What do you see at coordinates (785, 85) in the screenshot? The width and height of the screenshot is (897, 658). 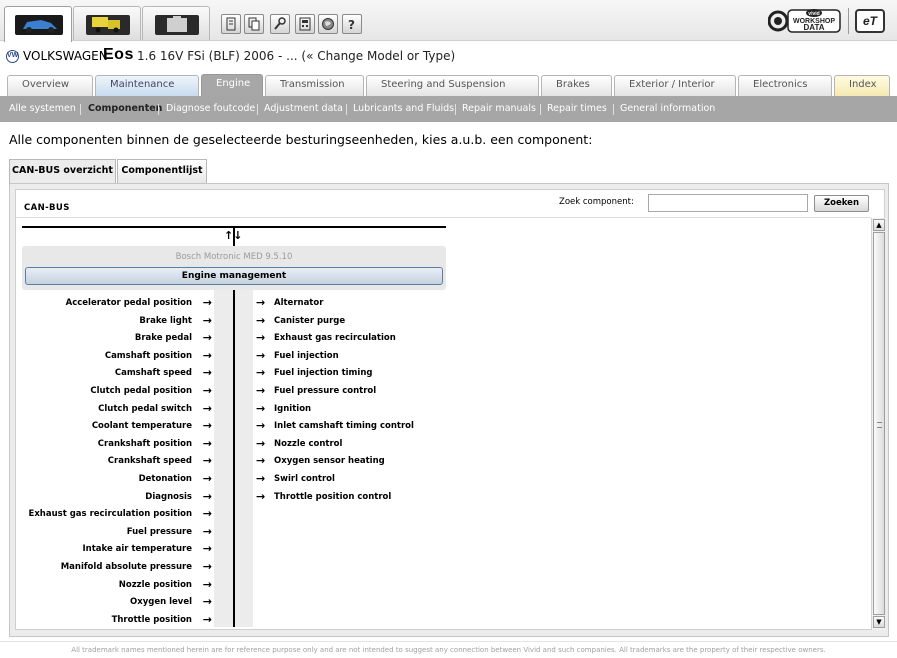 I see `tab-electronics: Electronics` at bounding box center [785, 85].